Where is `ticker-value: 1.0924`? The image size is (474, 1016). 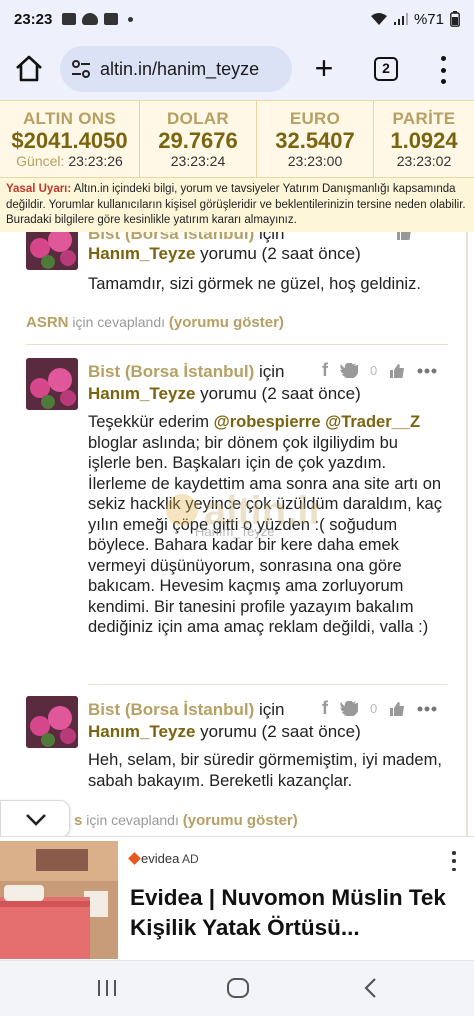 ticker-value: 1.0924 is located at coordinates (424, 140).